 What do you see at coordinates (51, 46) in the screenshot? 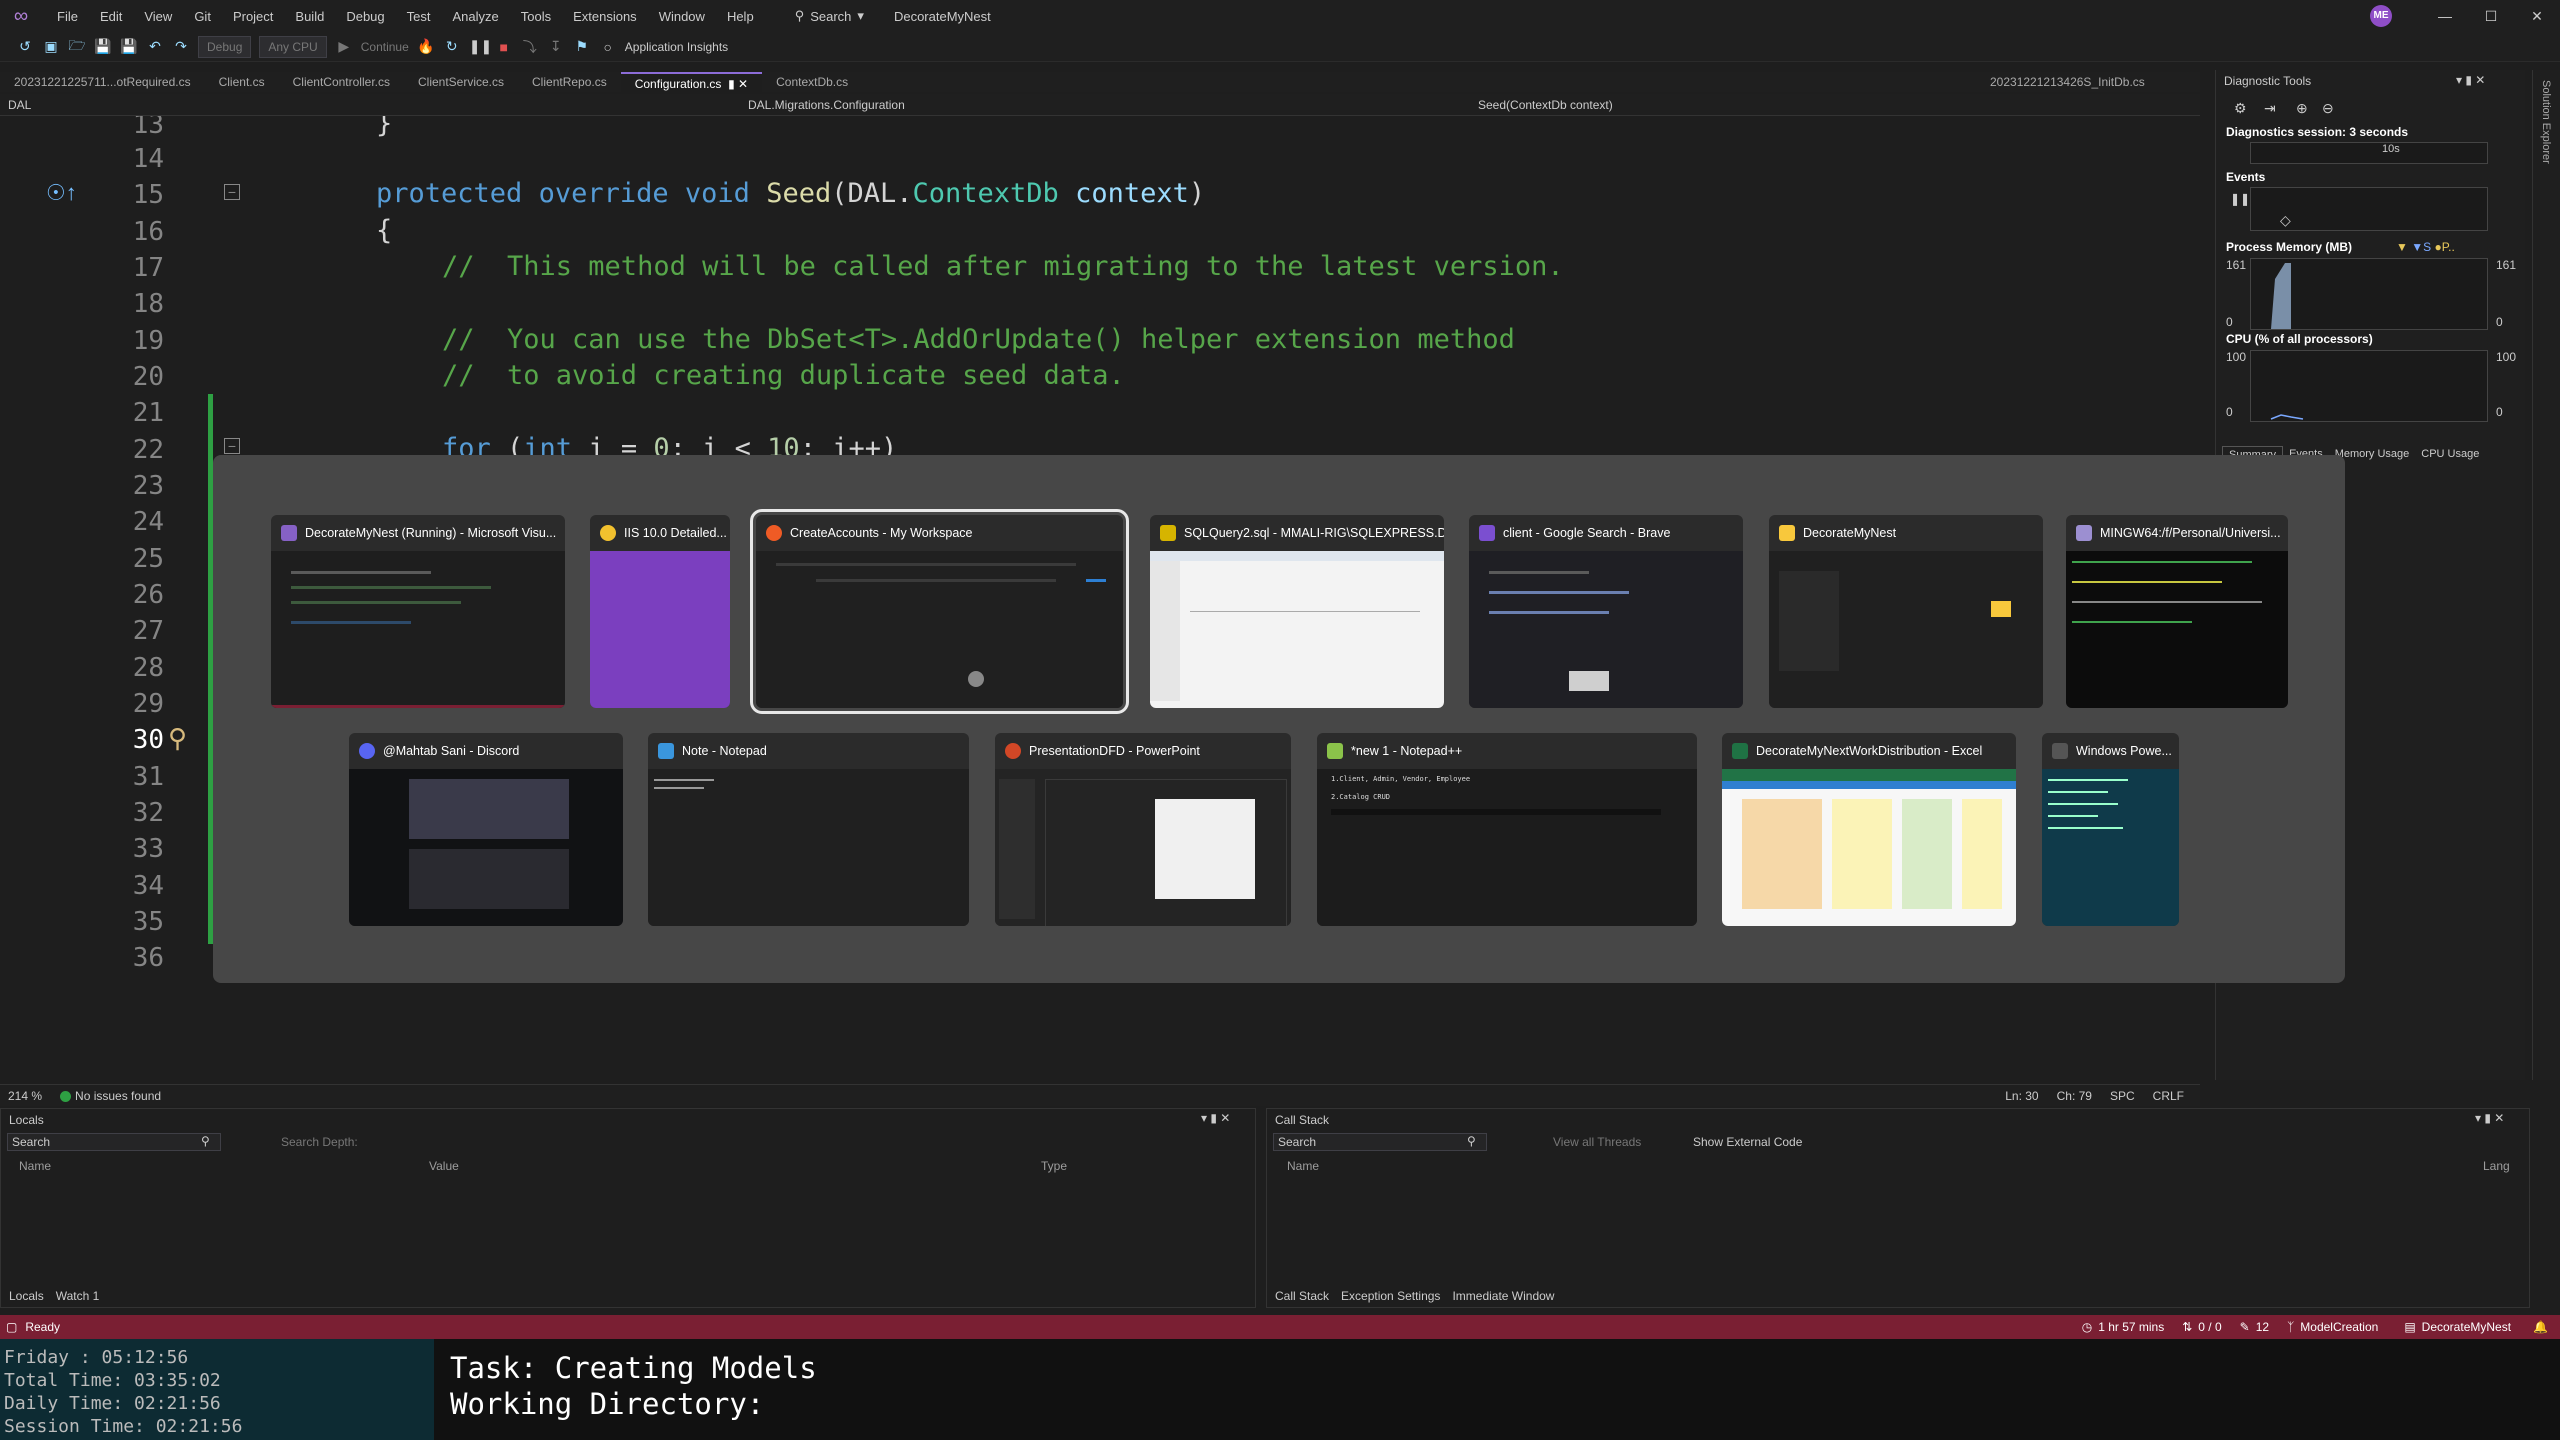
I see `new-file-icon: ▣` at bounding box center [51, 46].